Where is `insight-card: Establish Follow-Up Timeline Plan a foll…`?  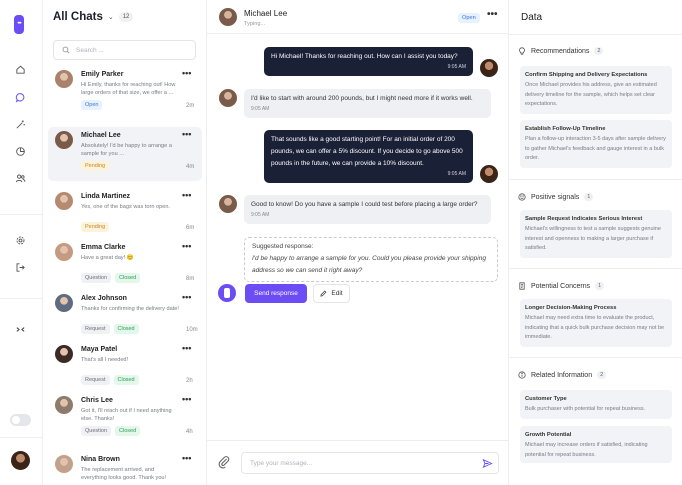 insight-card: Establish Follow-Up Timeline Plan a foll… is located at coordinates (596, 144).